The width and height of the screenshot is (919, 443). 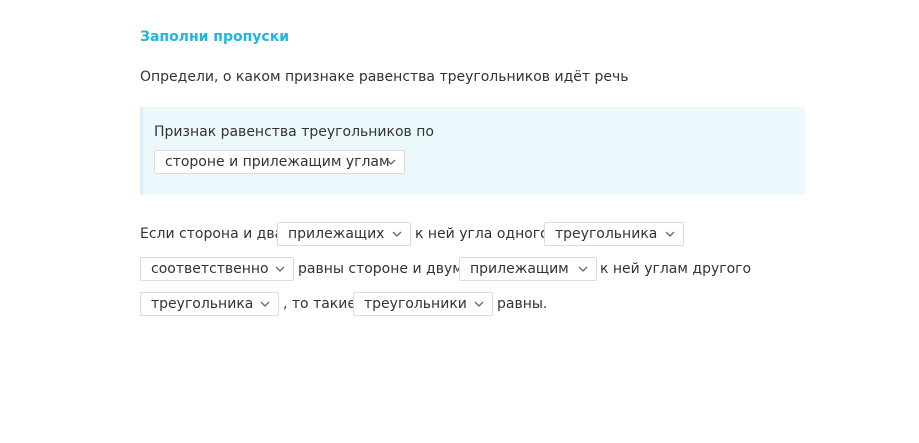 I want to click on task-title: Заполни пропуски, so click(x=215, y=37).